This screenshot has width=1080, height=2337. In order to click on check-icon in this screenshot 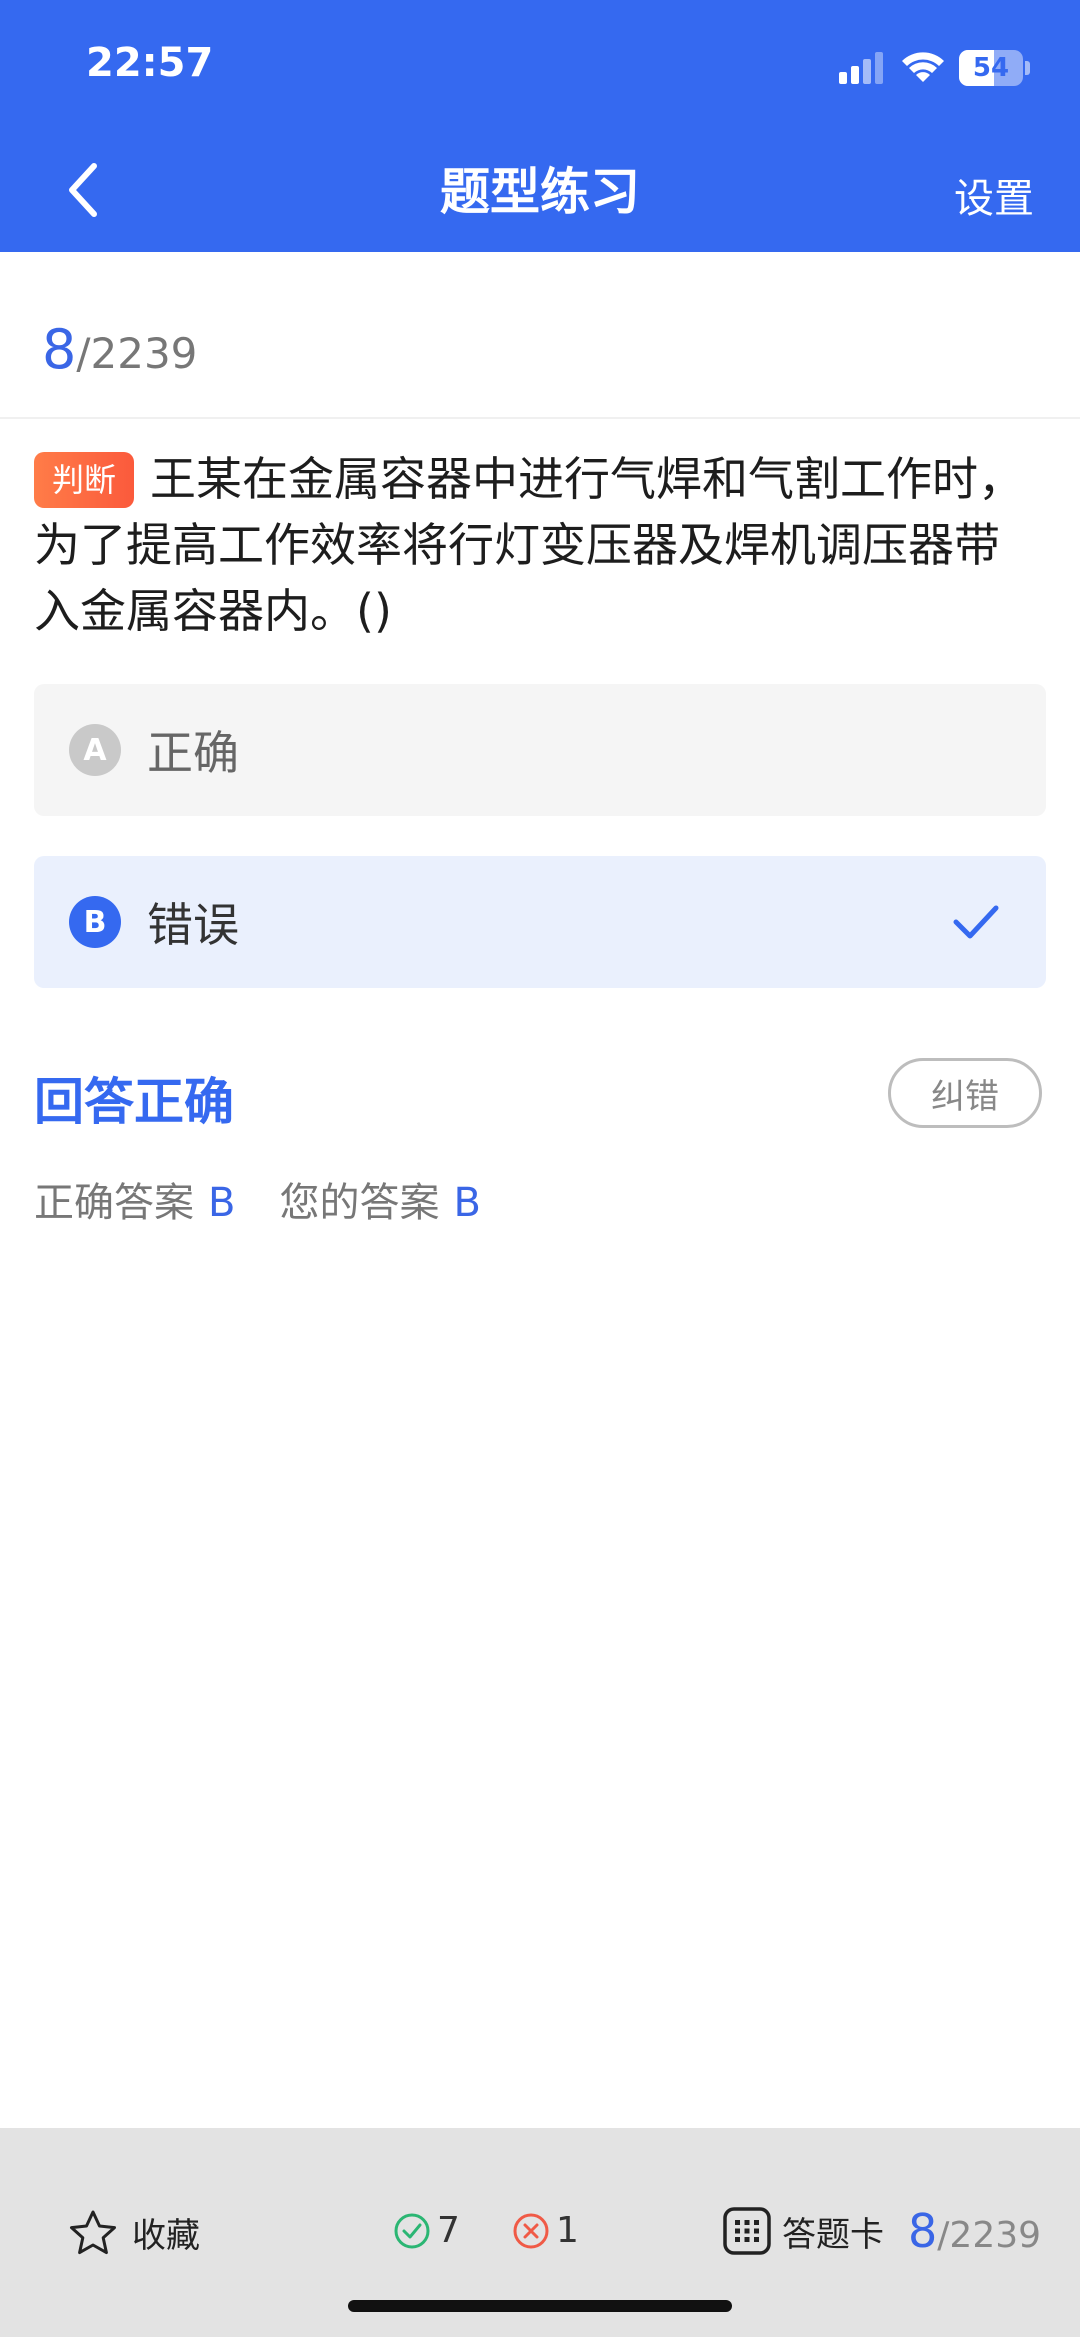, I will do `click(976, 922)`.